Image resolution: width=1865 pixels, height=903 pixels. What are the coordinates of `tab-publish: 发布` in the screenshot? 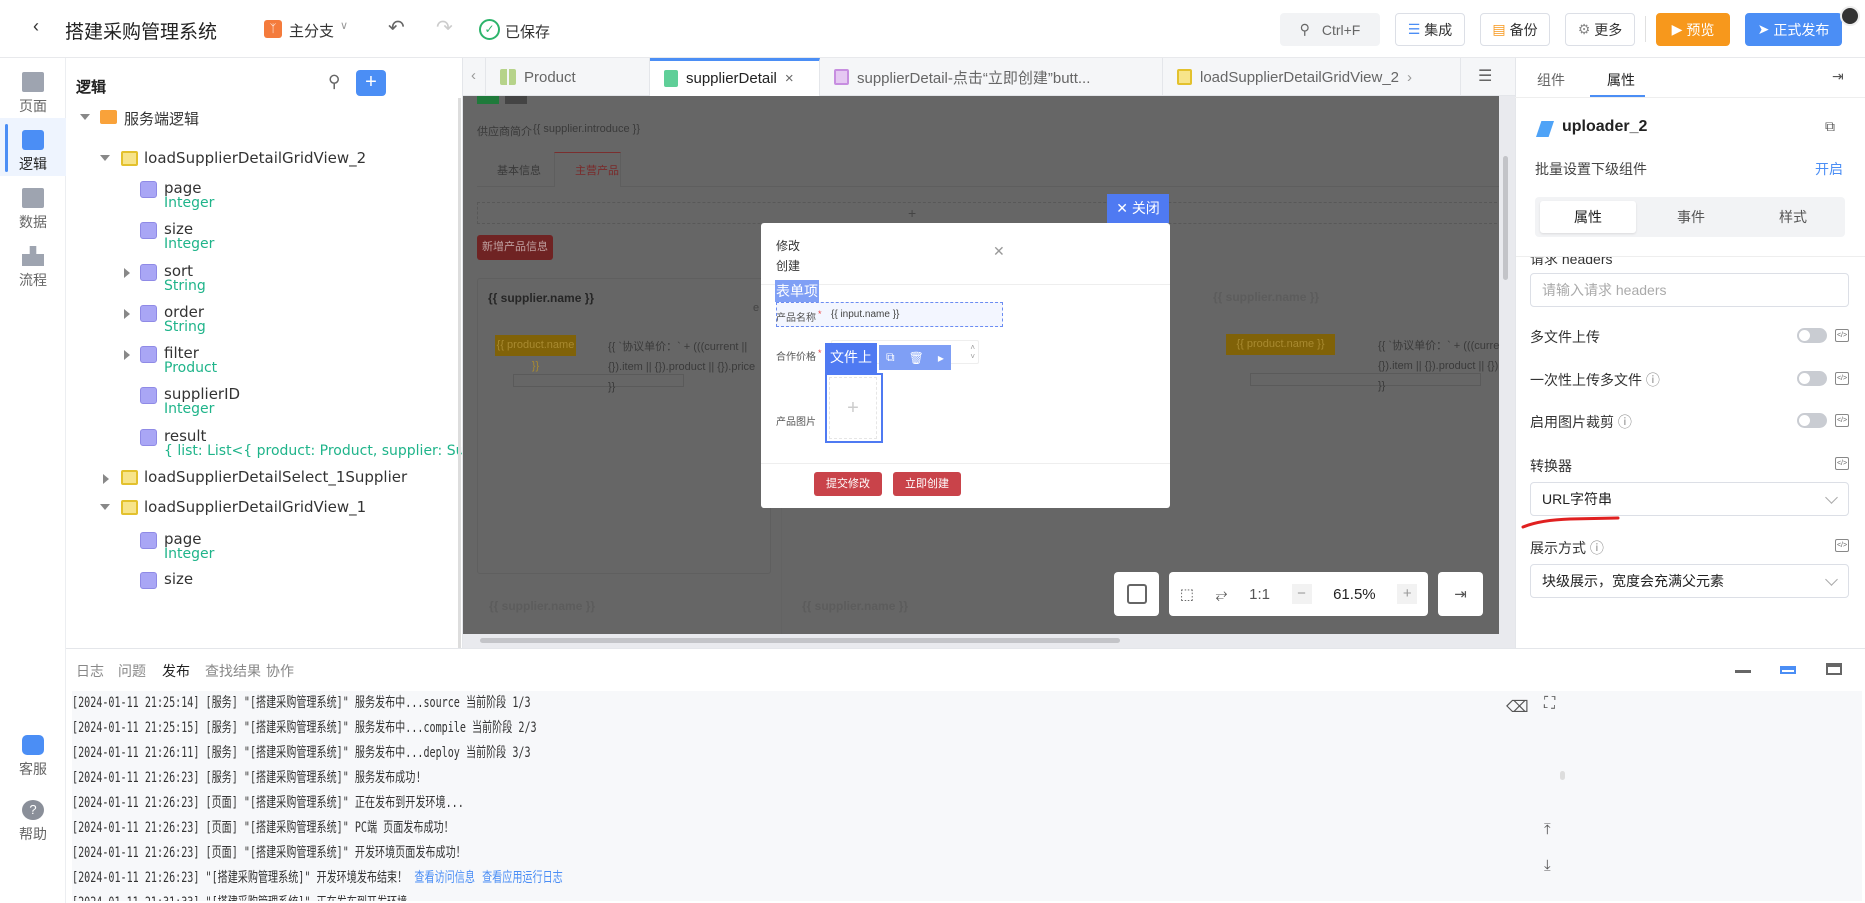 It's located at (176, 671).